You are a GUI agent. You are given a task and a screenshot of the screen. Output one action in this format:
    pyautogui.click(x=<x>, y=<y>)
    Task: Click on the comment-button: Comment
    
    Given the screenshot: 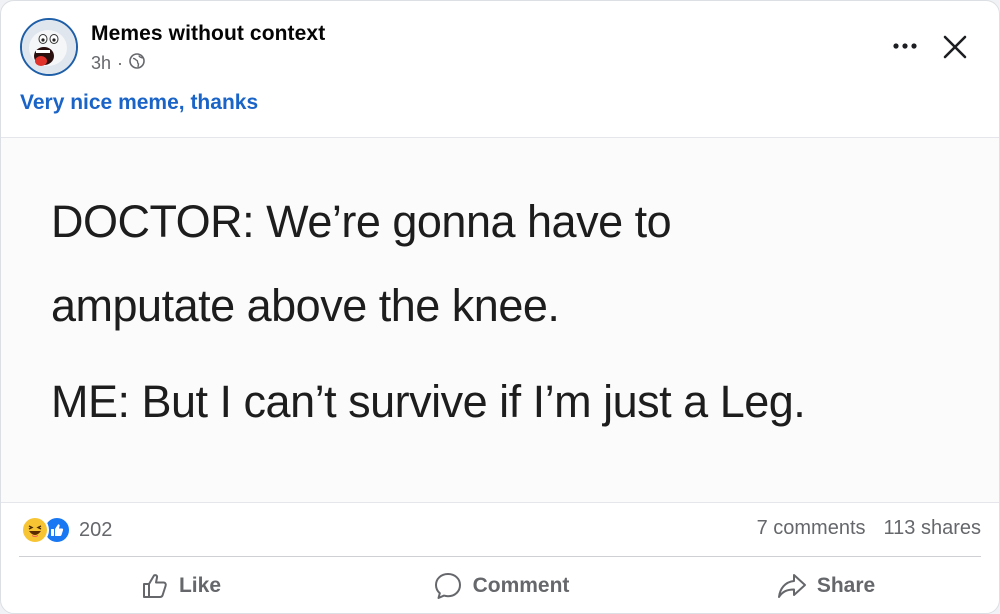 What is the action you would take?
    pyautogui.click(x=501, y=586)
    